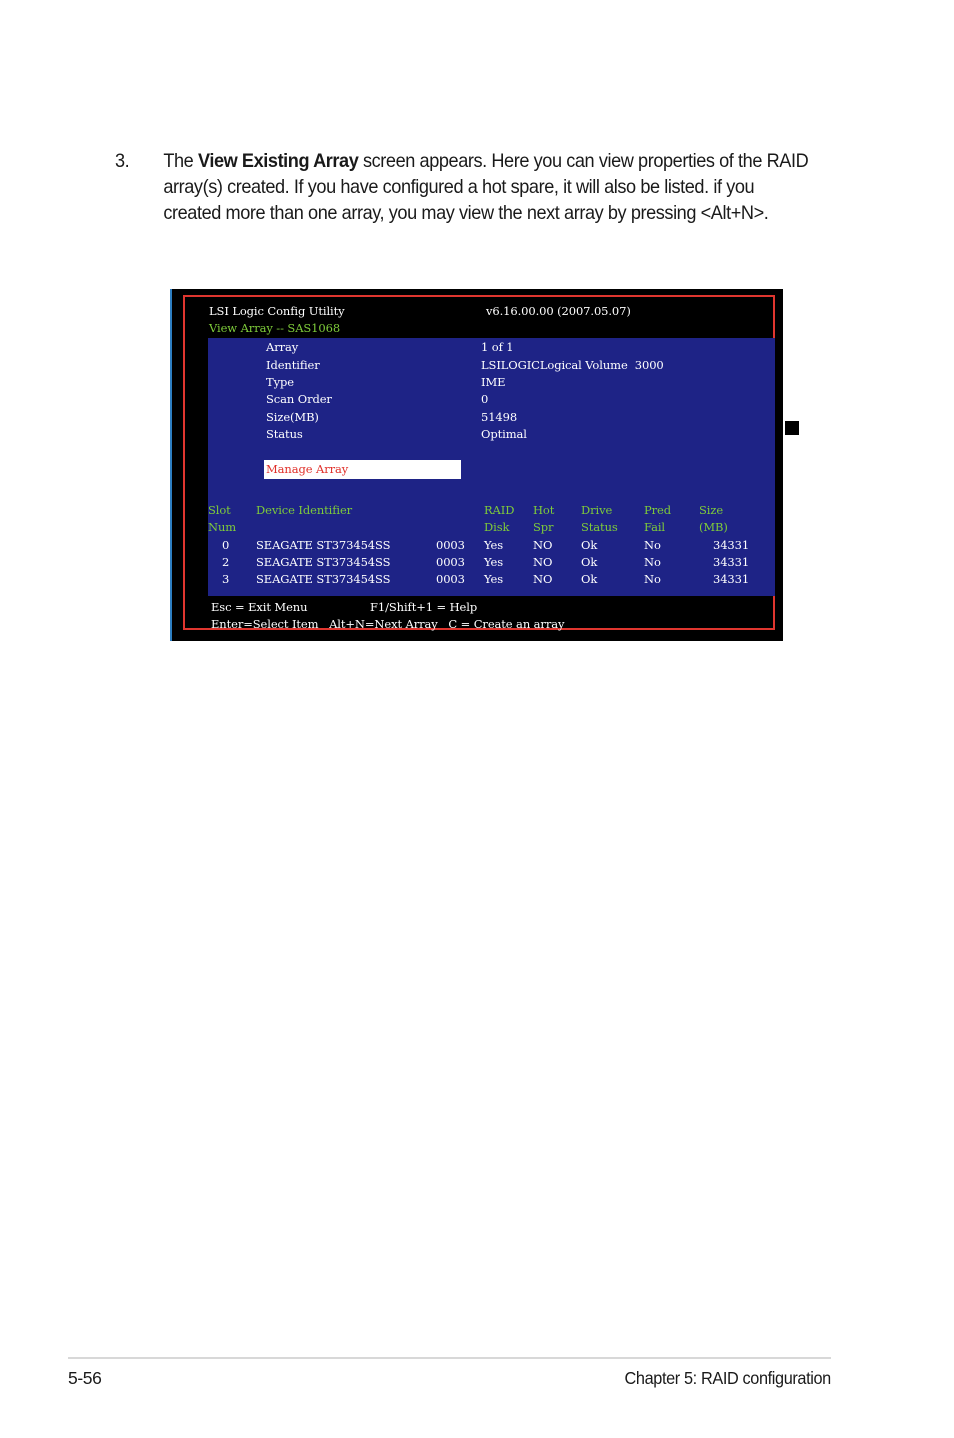 The height and width of the screenshot is (1438, 954). I want to click on utility-version: v6.16.00.00 (2007.05.07), so click(558, 311).